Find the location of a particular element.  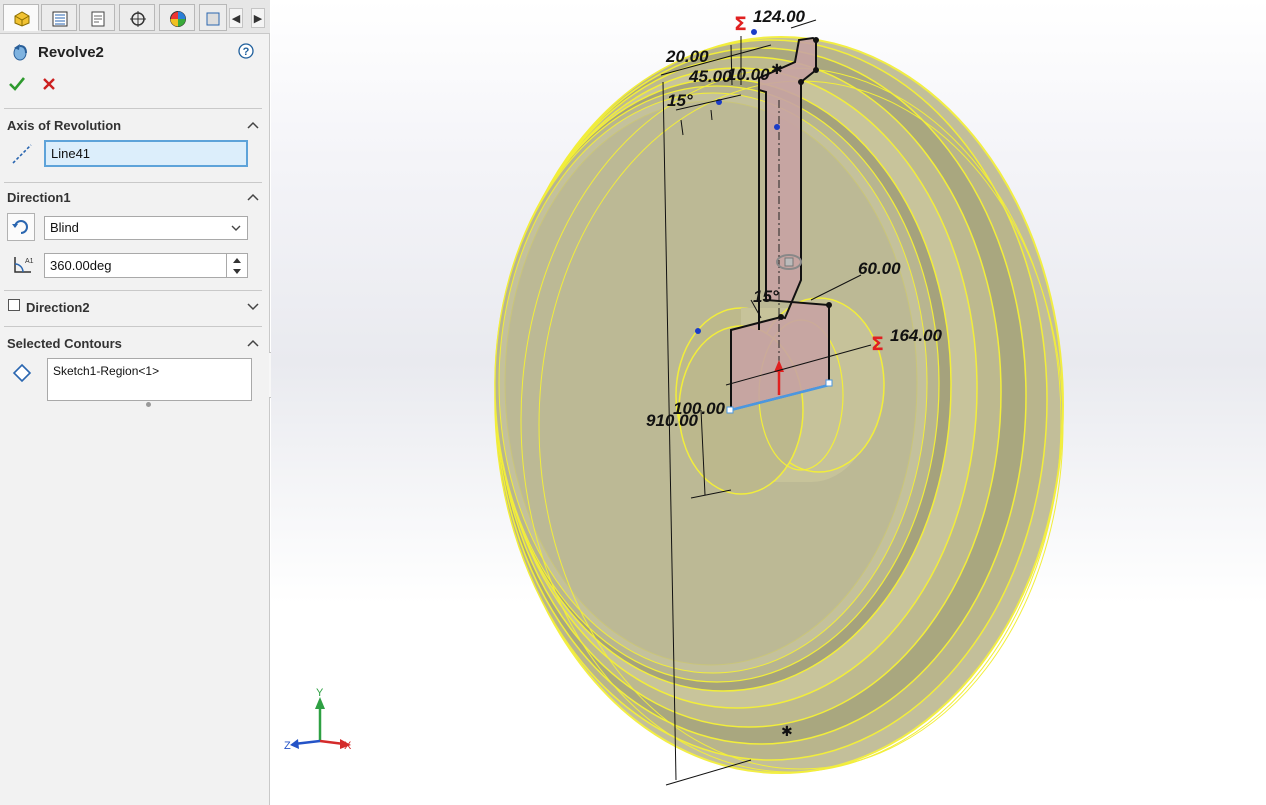

spin-down-icon is located at coordinates (237, 271).